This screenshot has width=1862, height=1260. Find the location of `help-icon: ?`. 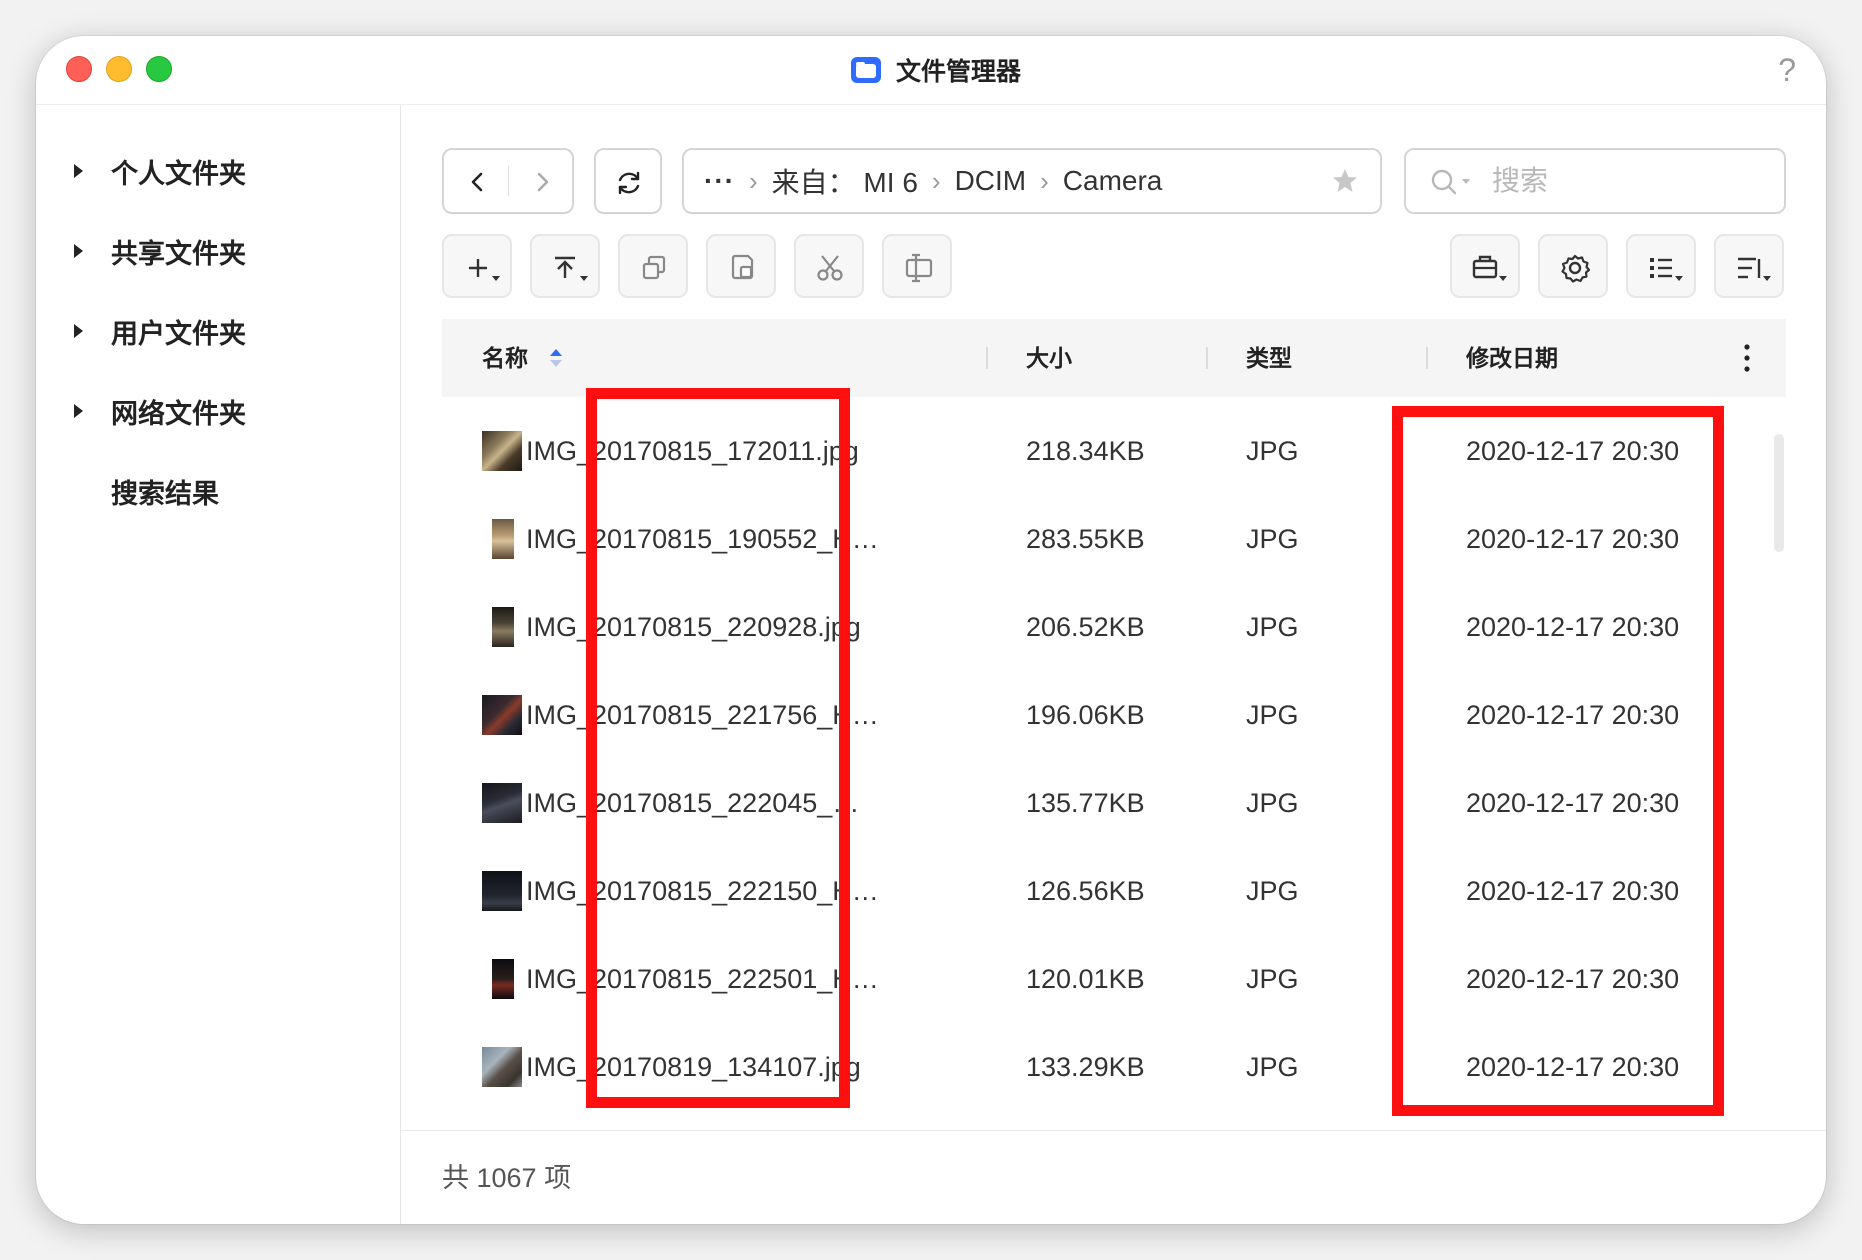

help-icon: ? is located at coordinates (1787, 70).